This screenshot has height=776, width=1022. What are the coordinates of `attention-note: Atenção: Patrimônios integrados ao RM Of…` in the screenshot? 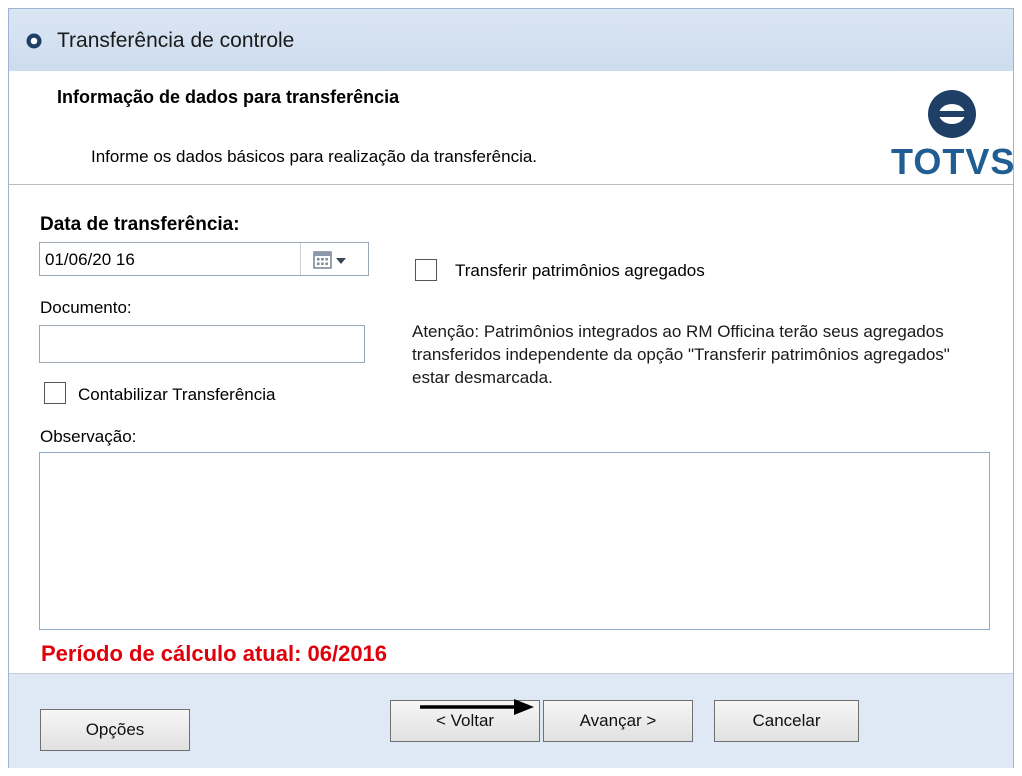 It's located at (681, 354).